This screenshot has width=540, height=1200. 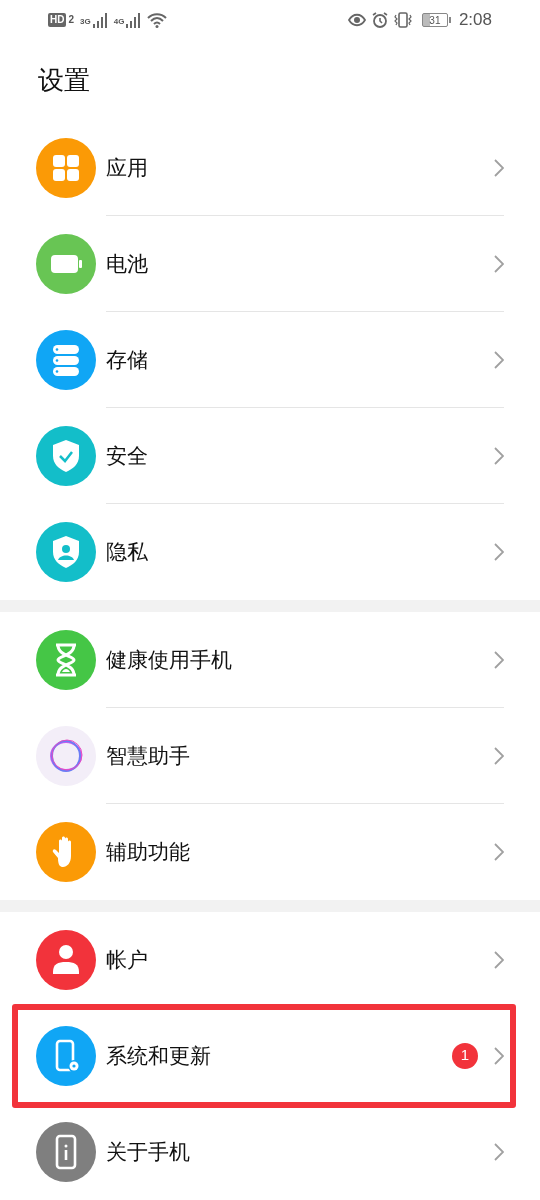 What do you see at coordinates (270, 852) in the screenshot?
I see `settings-item: 辅助功能` at bounding box center [270, 852].